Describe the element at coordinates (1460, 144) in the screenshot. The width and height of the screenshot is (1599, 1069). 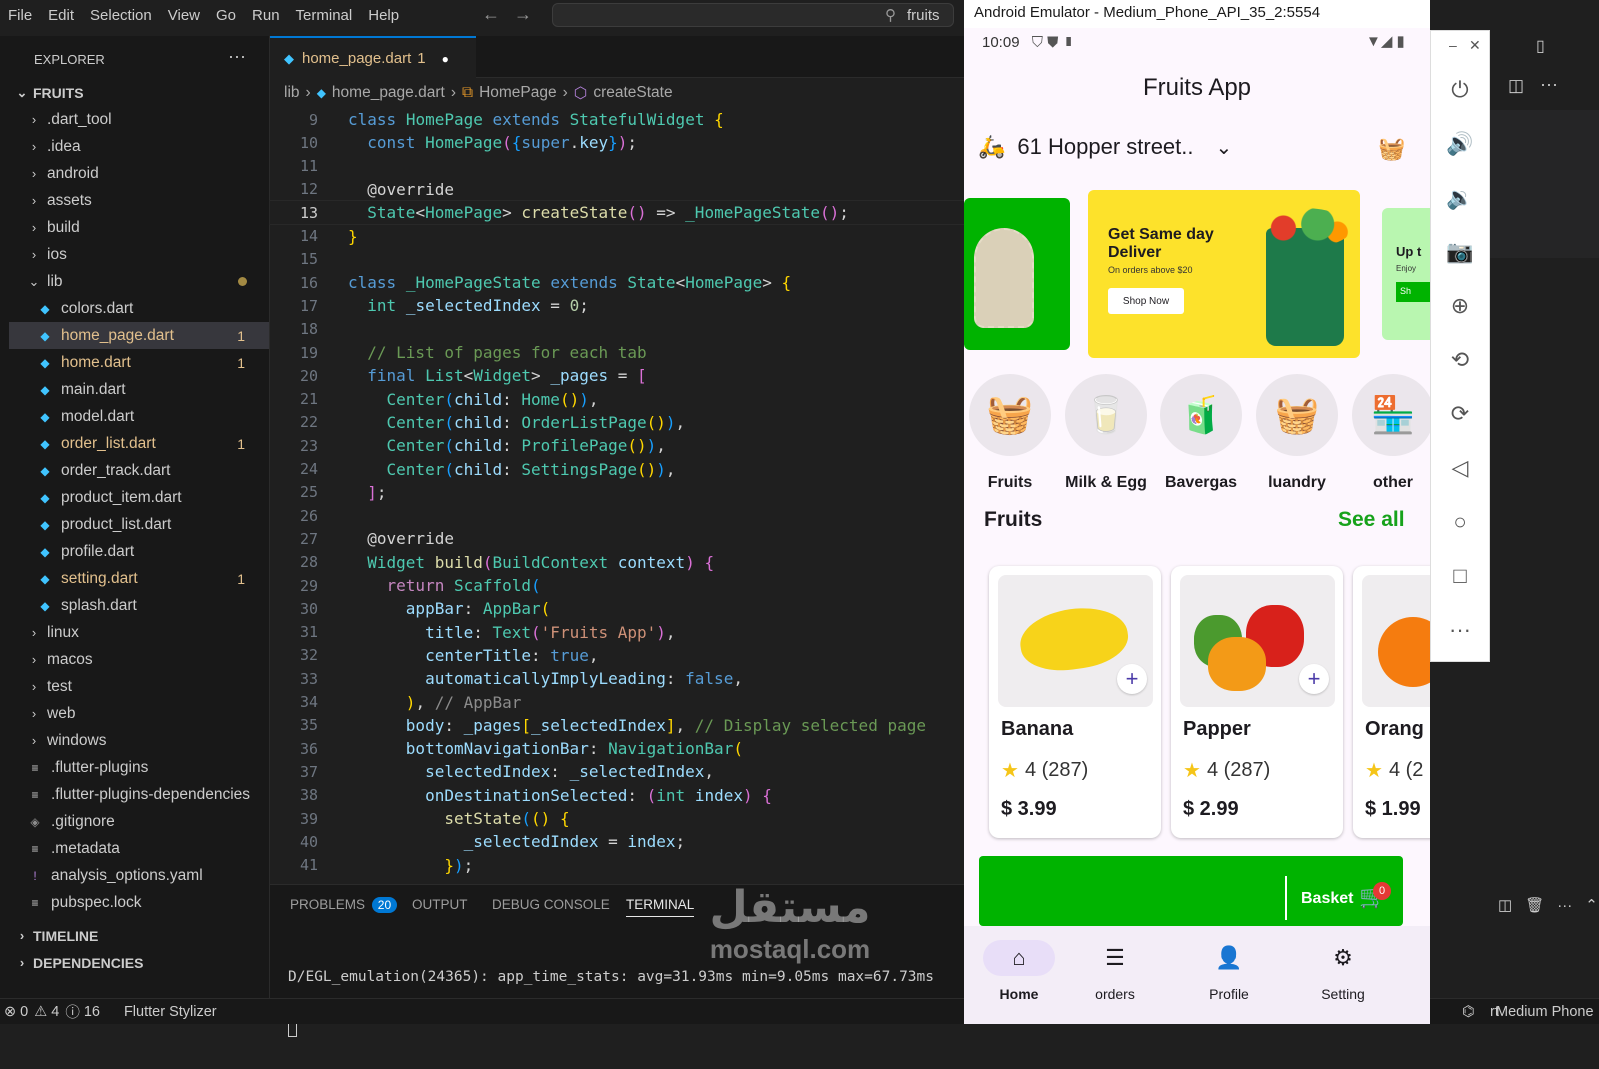
I see `volume-up-icon: 🔊` at that location.